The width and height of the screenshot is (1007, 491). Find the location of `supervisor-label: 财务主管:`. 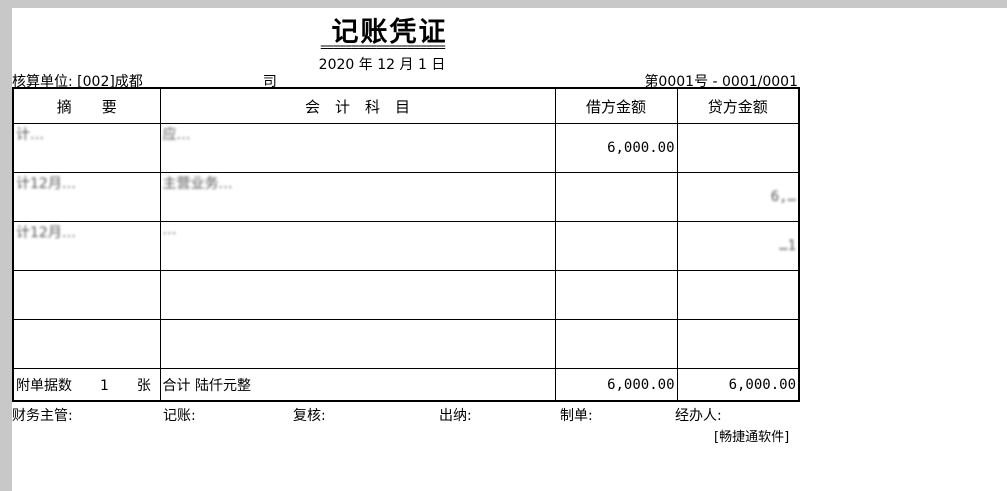

supervisor-label: 财务主管: is located at coordinates (42, 416).